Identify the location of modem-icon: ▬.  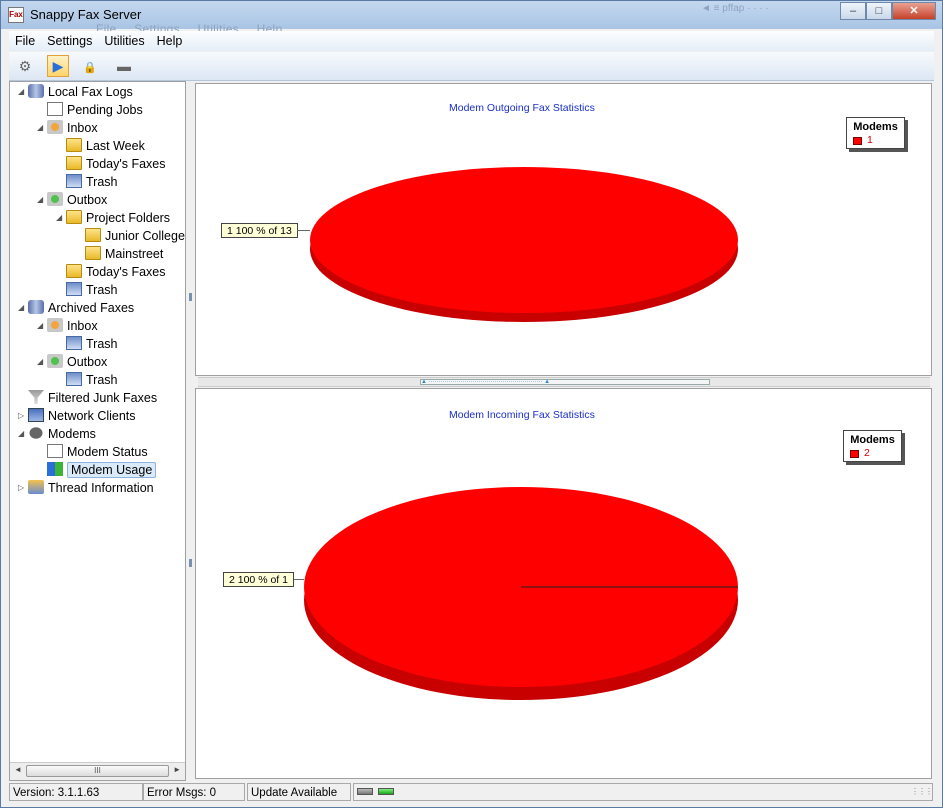
(124, 66).